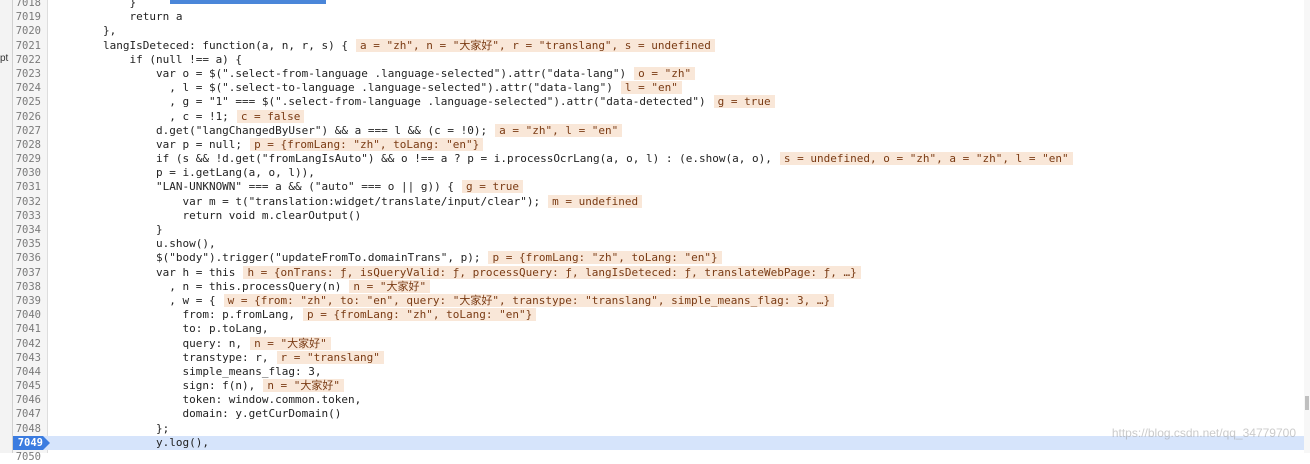 Image resolution: width=1310 pixels, height=464 pixels. What do you see at coordinates (661, 414) in the screenshot?
I see `code-line: 7047 domain: y.getCurDomain()` at bounding box center [661, 414].